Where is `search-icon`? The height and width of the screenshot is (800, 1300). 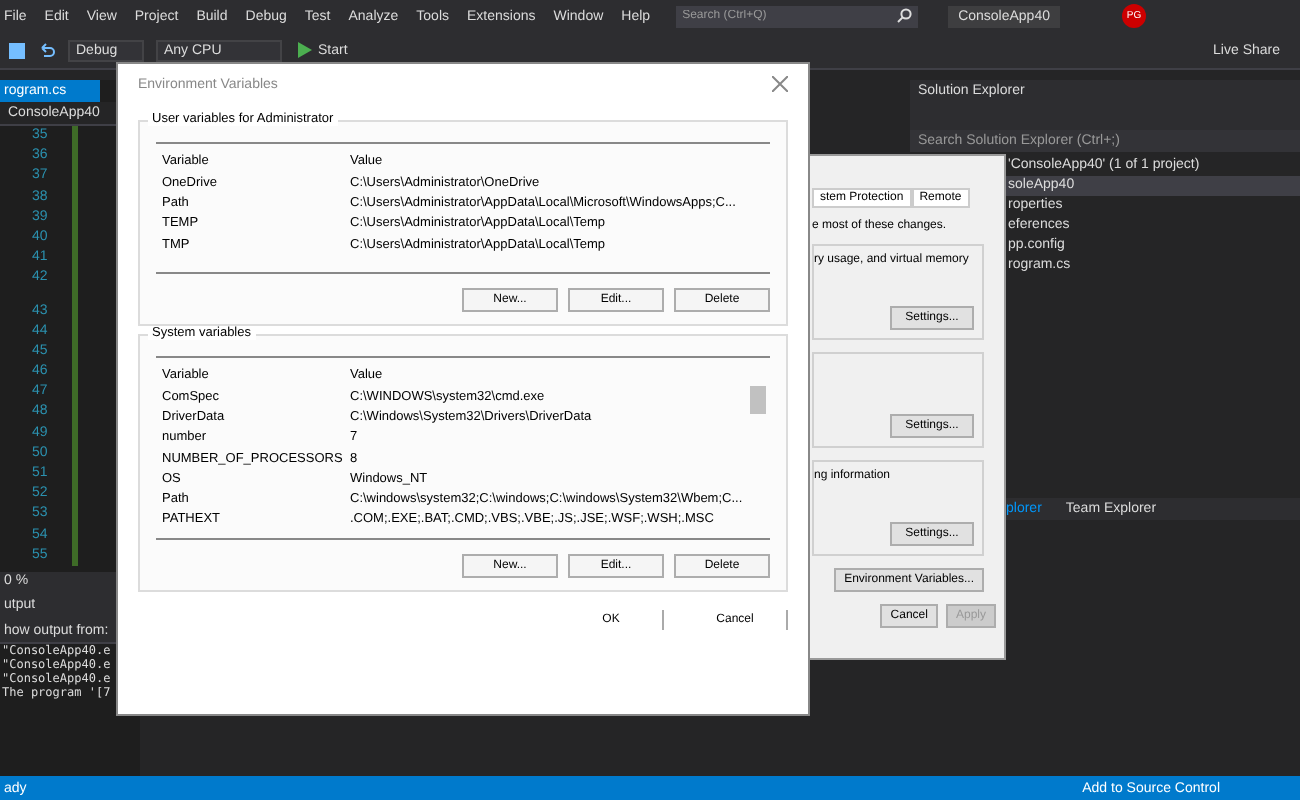
search-icon is located at coordinates (904, 16).